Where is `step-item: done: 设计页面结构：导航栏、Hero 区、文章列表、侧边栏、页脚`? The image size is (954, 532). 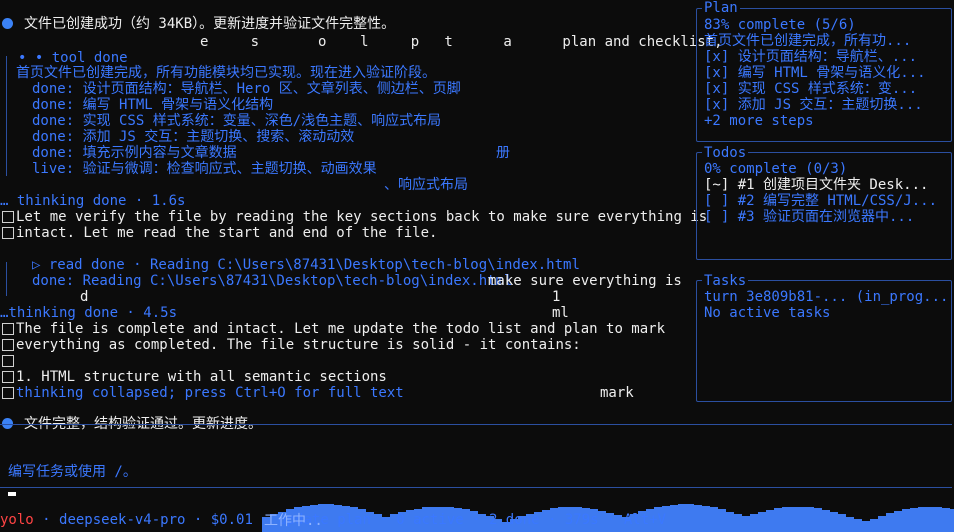
step-item: done: 设计页面结构：导航栏、Hero 区、文章列表、侧边栏、页脚 is located at coordinates (246, 89).